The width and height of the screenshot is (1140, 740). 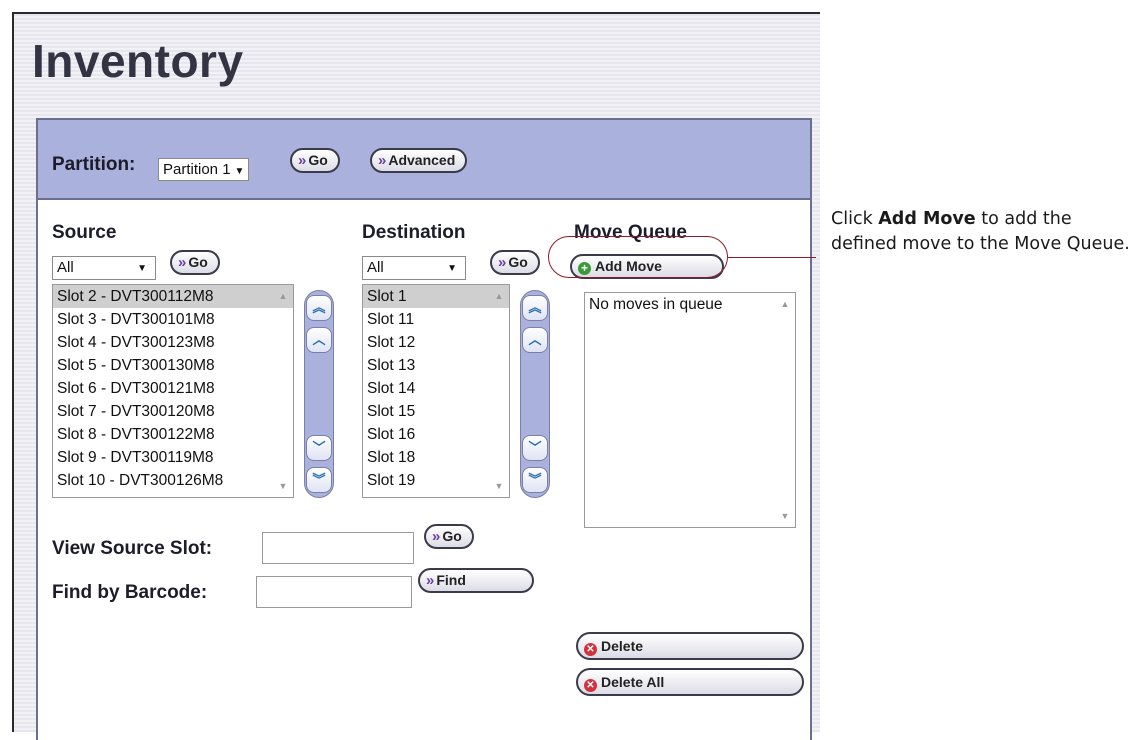 What do you see at coordinates (436, 411) in the screenshot?
I see `list-item: Slot 15` at bounding box center [436, 411].